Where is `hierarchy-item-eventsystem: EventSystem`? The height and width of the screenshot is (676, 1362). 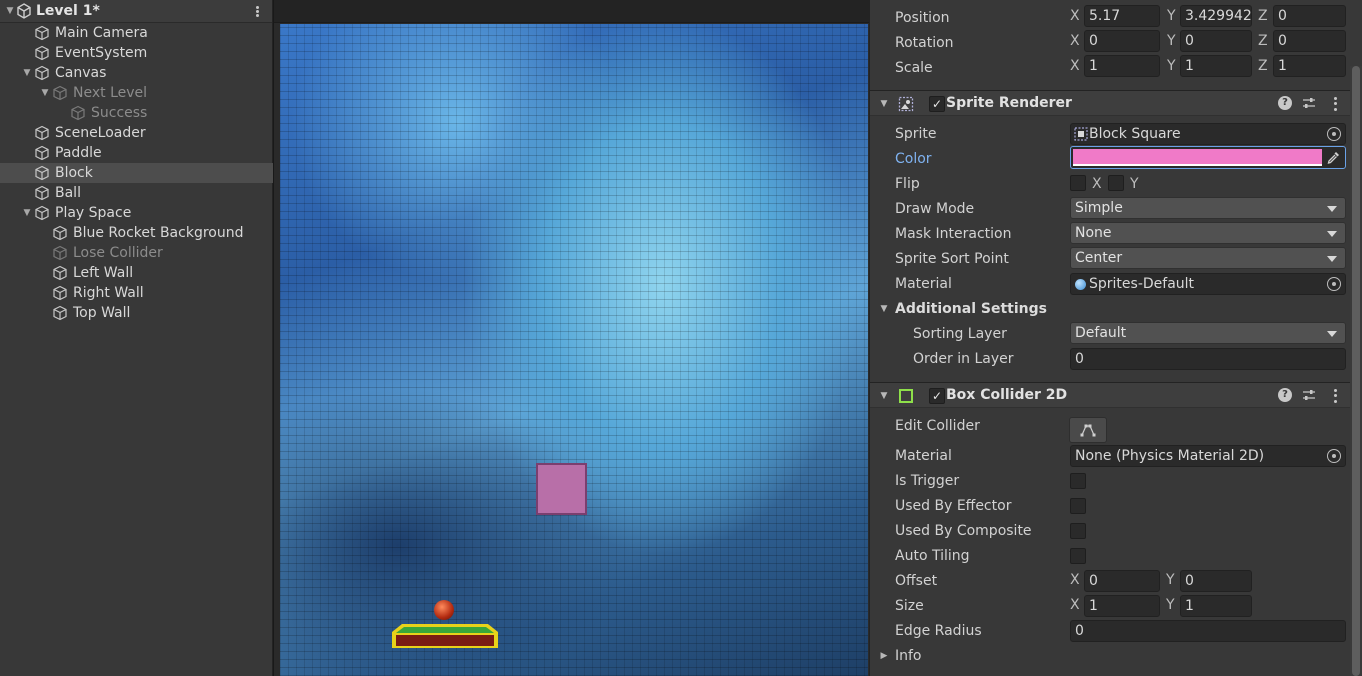
hierarchy-item-eventsystem: EventSystem is located at coordinates (136, 53).